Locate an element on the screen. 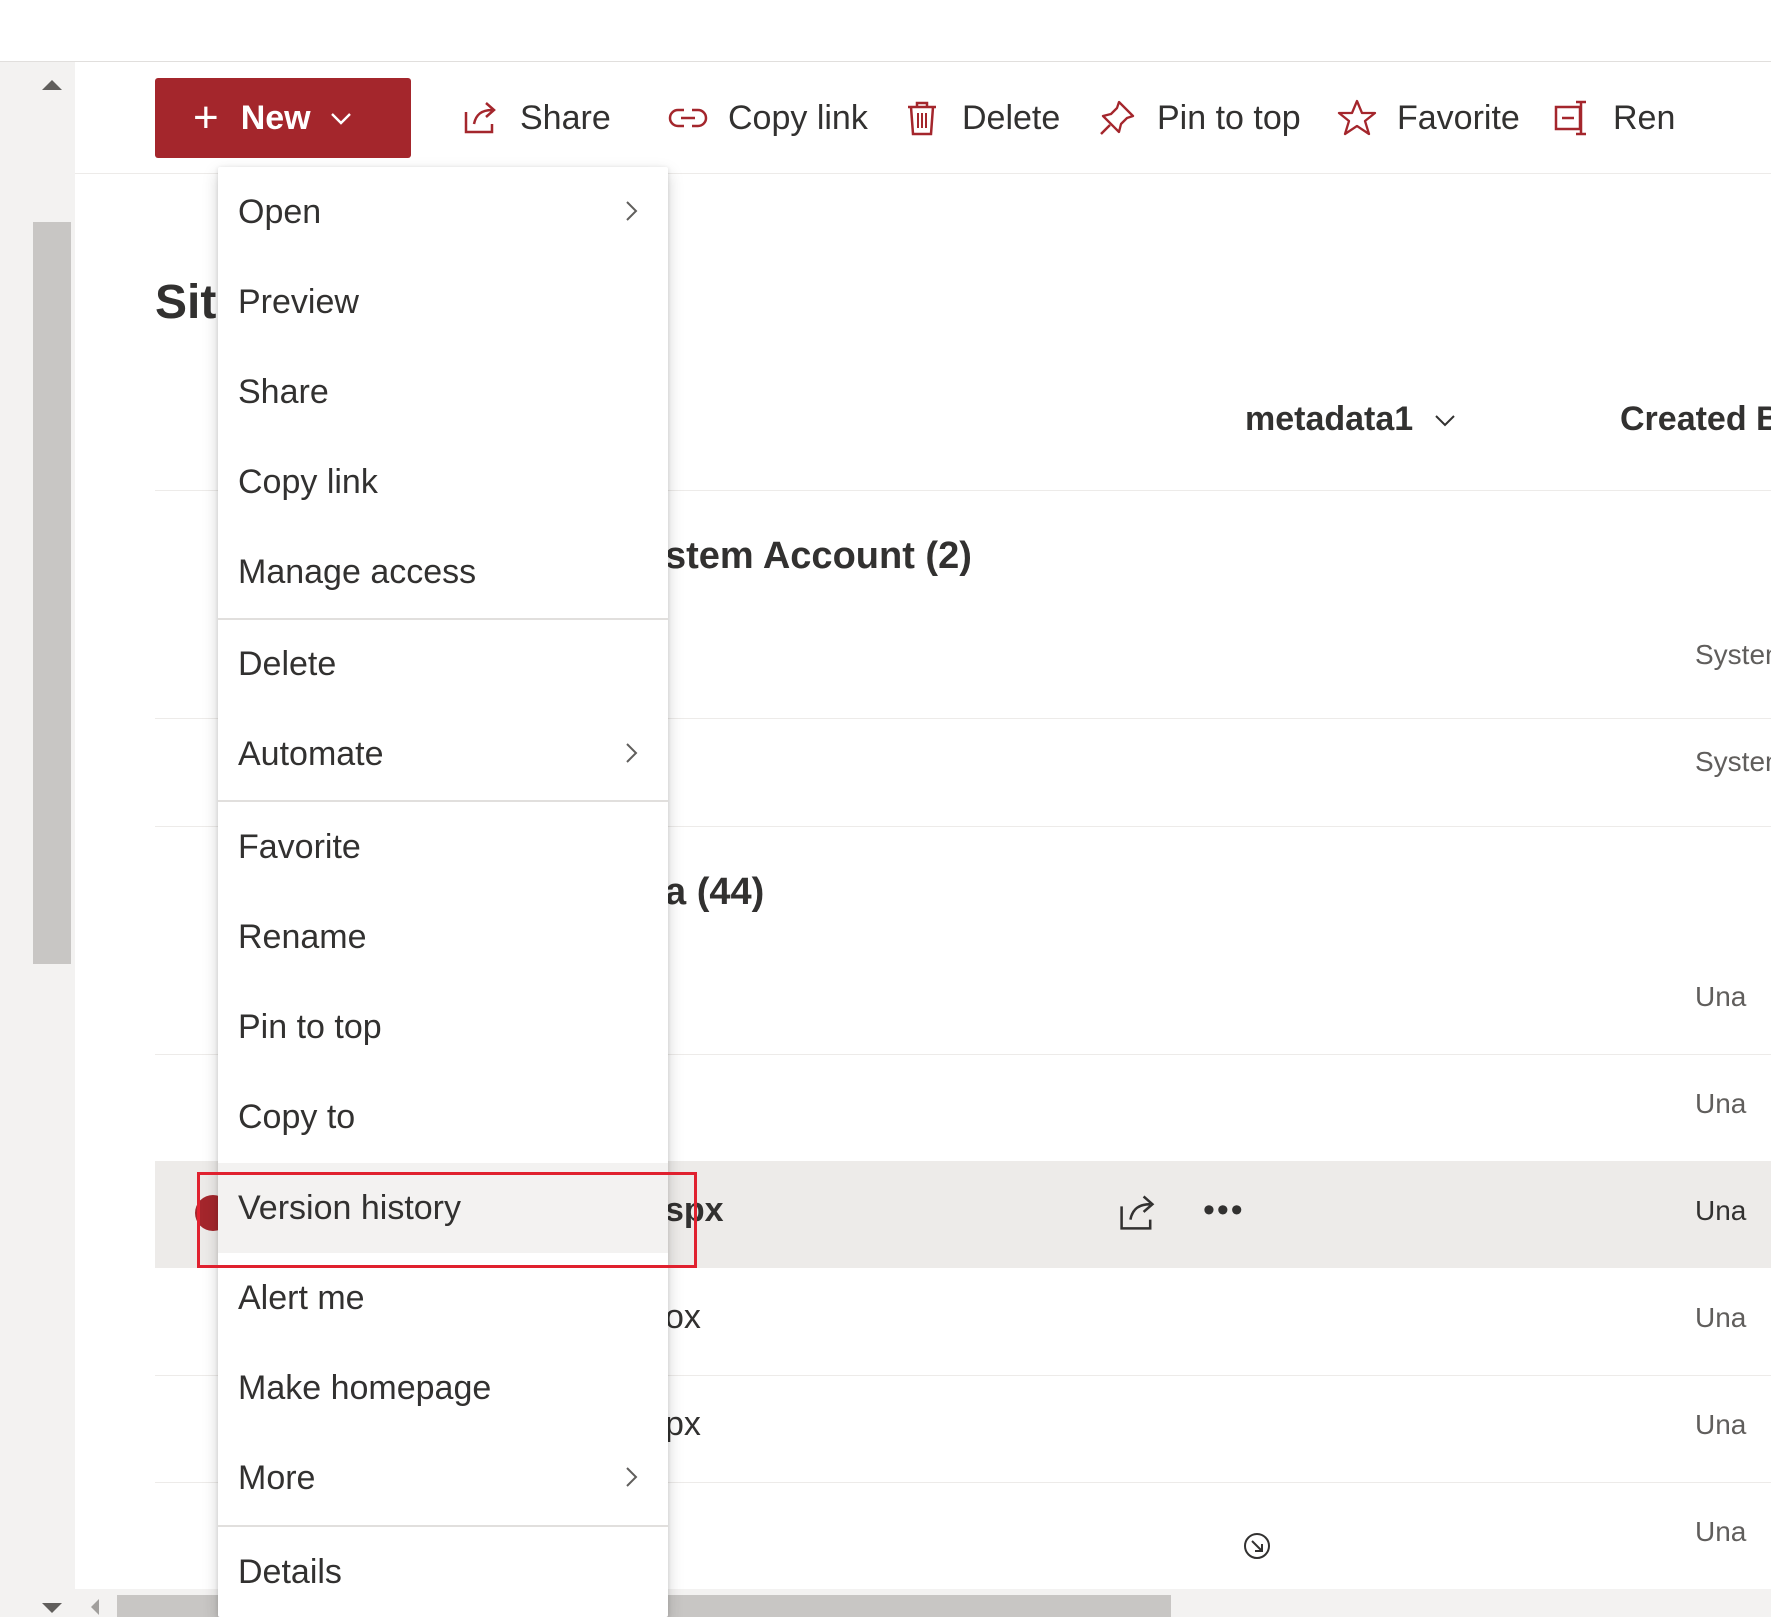  menu-item-version-history: Version history is located at coordinates (443, 1208).